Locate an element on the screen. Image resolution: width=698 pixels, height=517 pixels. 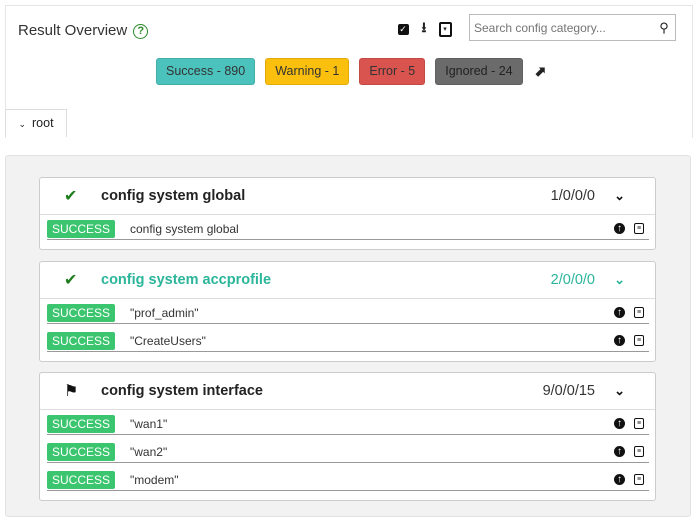
help-icon: ? is located at coordinates (141, 31).